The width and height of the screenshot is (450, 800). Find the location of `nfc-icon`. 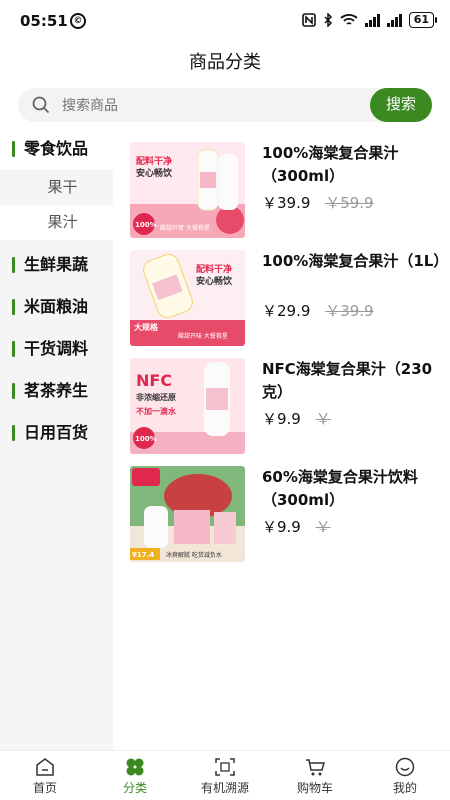

nfc-icon is located at coordinates (308, 20).